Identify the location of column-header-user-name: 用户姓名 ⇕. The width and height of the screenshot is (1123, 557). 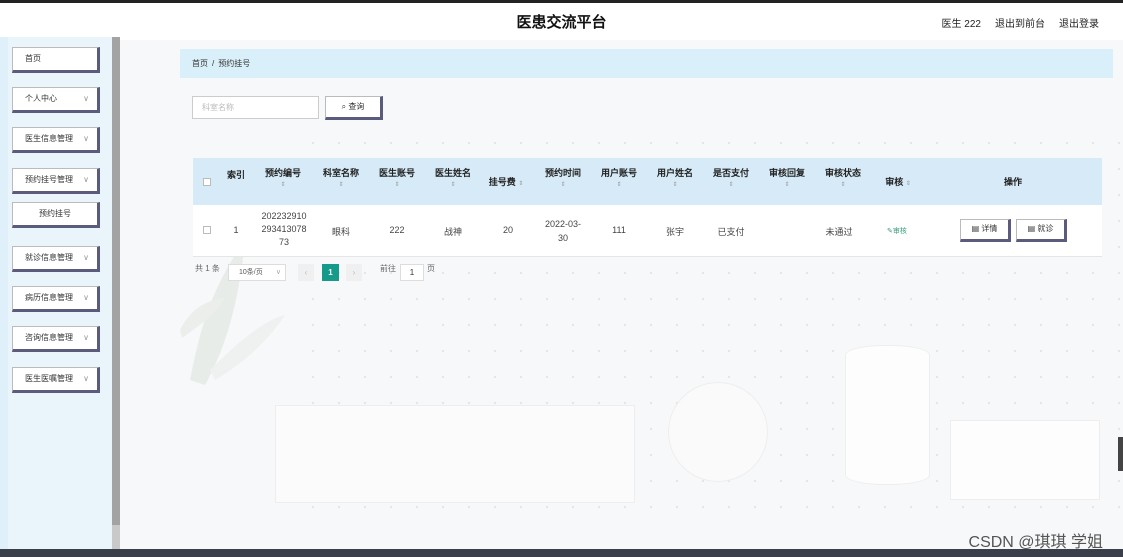
(675, 177).